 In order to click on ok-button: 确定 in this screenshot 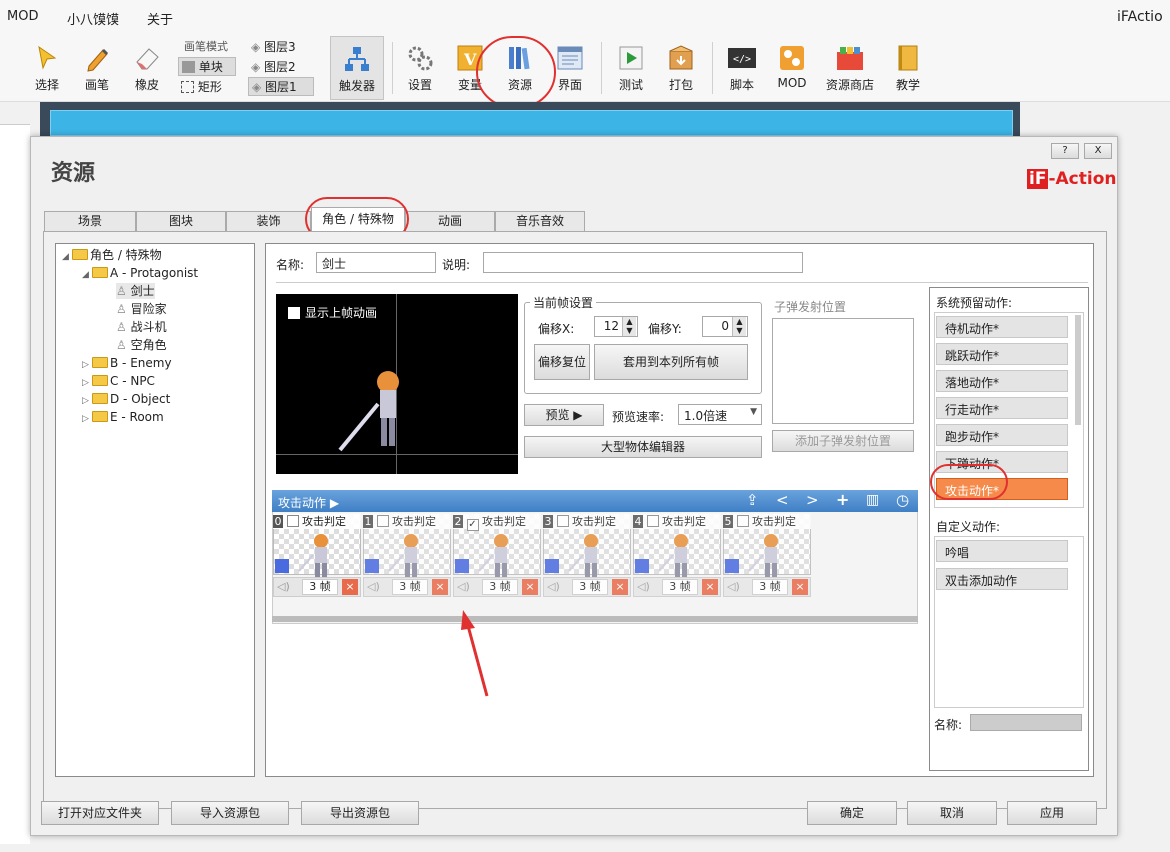, I will do `click(852, 813)`.